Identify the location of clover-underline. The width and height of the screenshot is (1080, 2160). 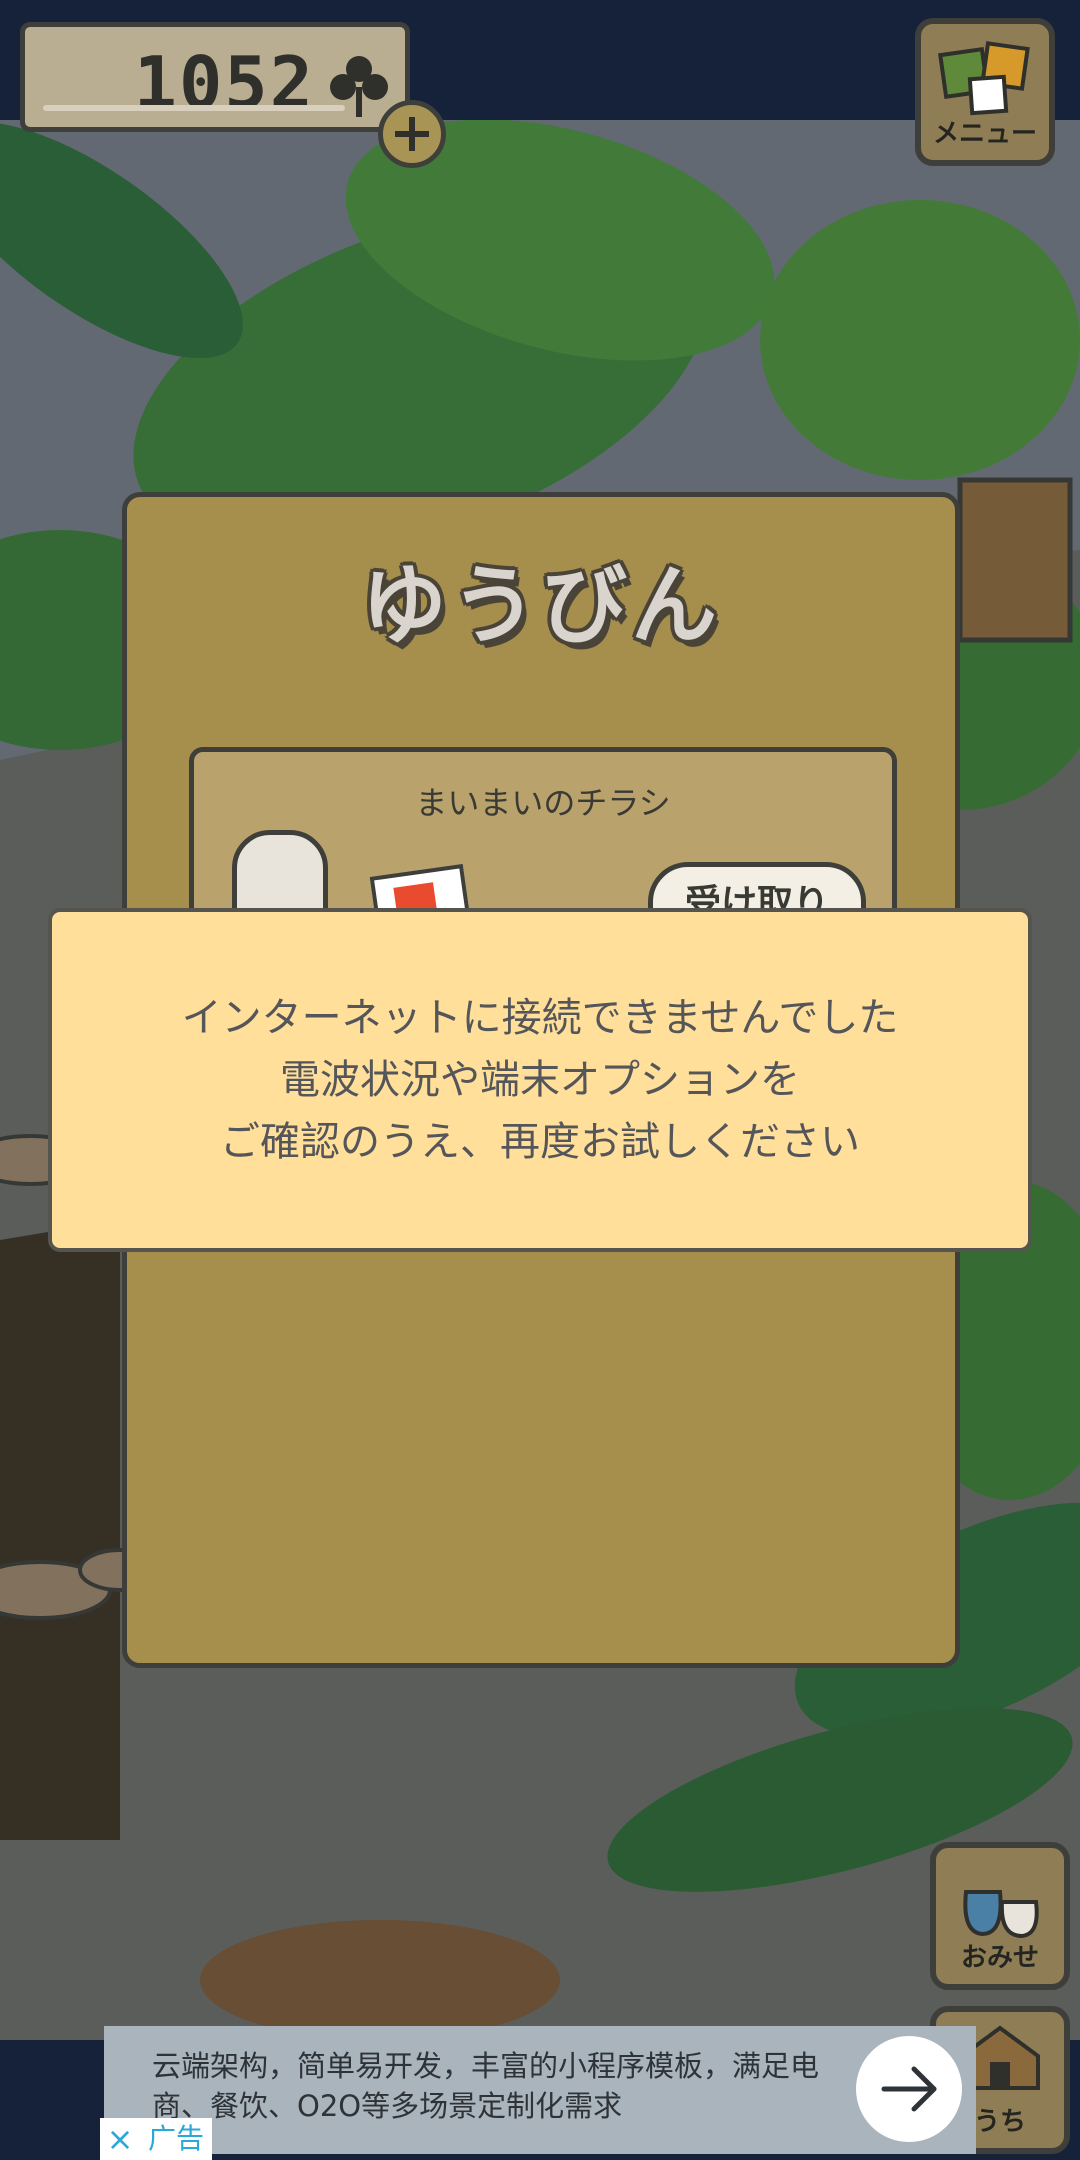
(194, 108).